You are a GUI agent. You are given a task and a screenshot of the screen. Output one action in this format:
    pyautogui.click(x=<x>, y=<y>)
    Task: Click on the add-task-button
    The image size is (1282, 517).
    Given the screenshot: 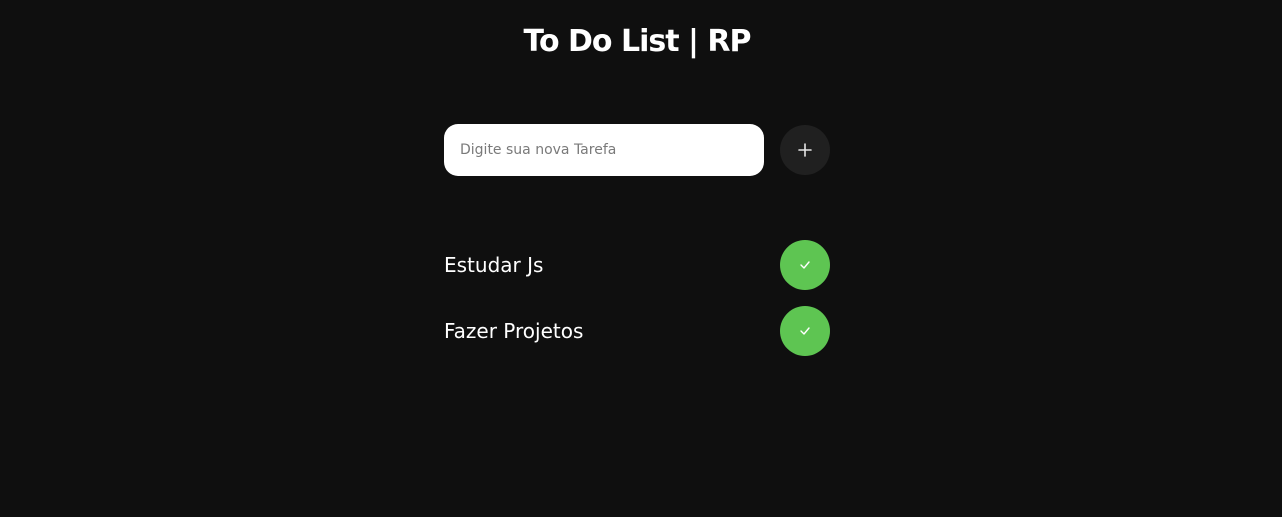 What is the action you would take?
    pyautogui.click(x=805, y=150)
    